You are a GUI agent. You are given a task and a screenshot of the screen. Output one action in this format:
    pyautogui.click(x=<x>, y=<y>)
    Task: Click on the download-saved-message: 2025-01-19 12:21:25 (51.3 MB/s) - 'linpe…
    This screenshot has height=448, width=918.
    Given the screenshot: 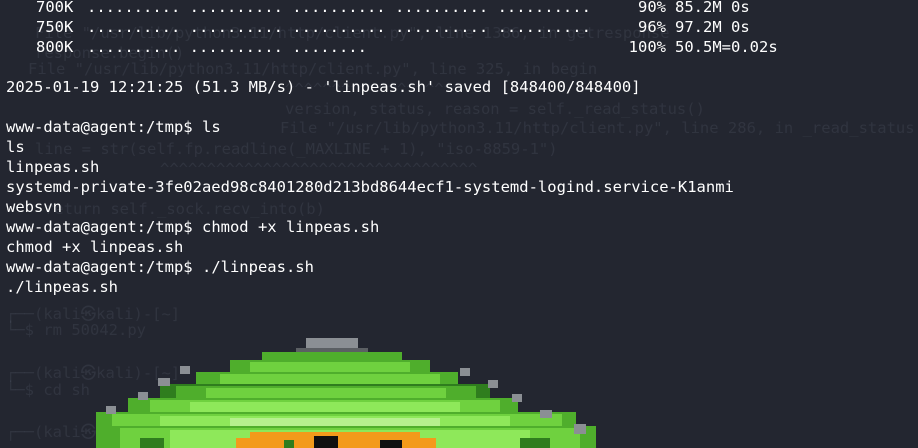 What is the action you would take?
    pyautogui.click(x=323, y=87)
    